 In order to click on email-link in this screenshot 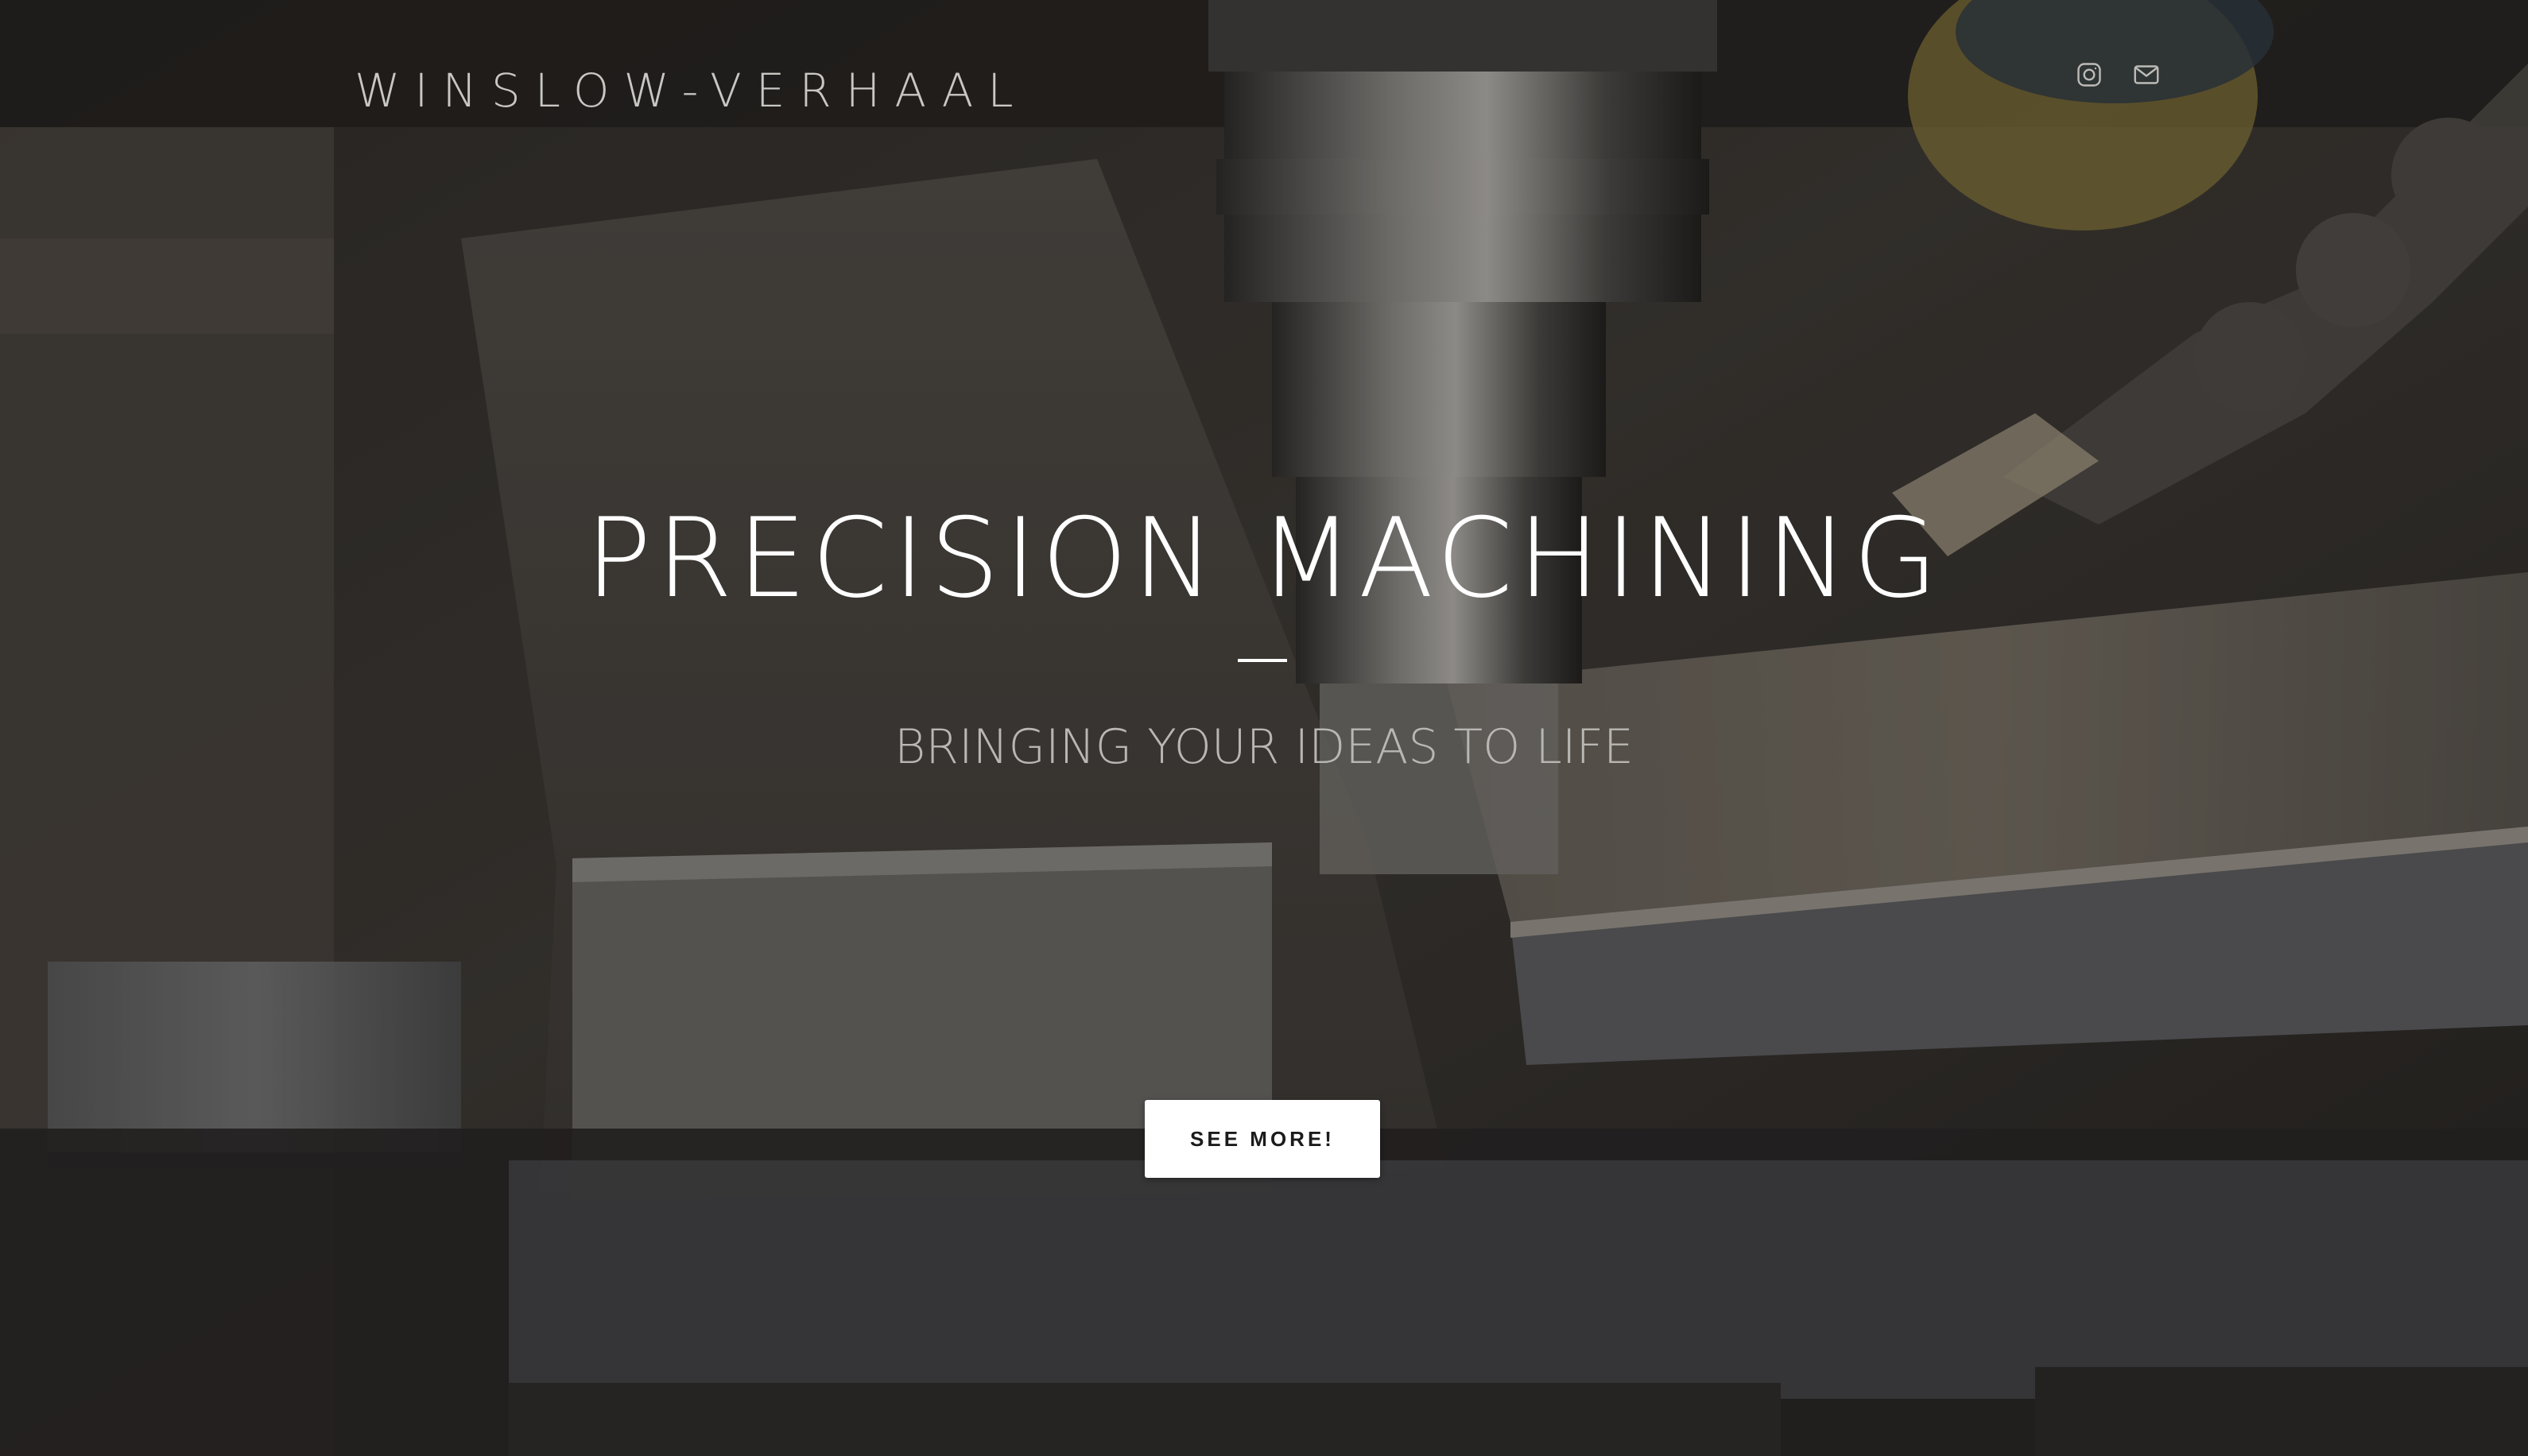, I will do `click(2146, 74)`.